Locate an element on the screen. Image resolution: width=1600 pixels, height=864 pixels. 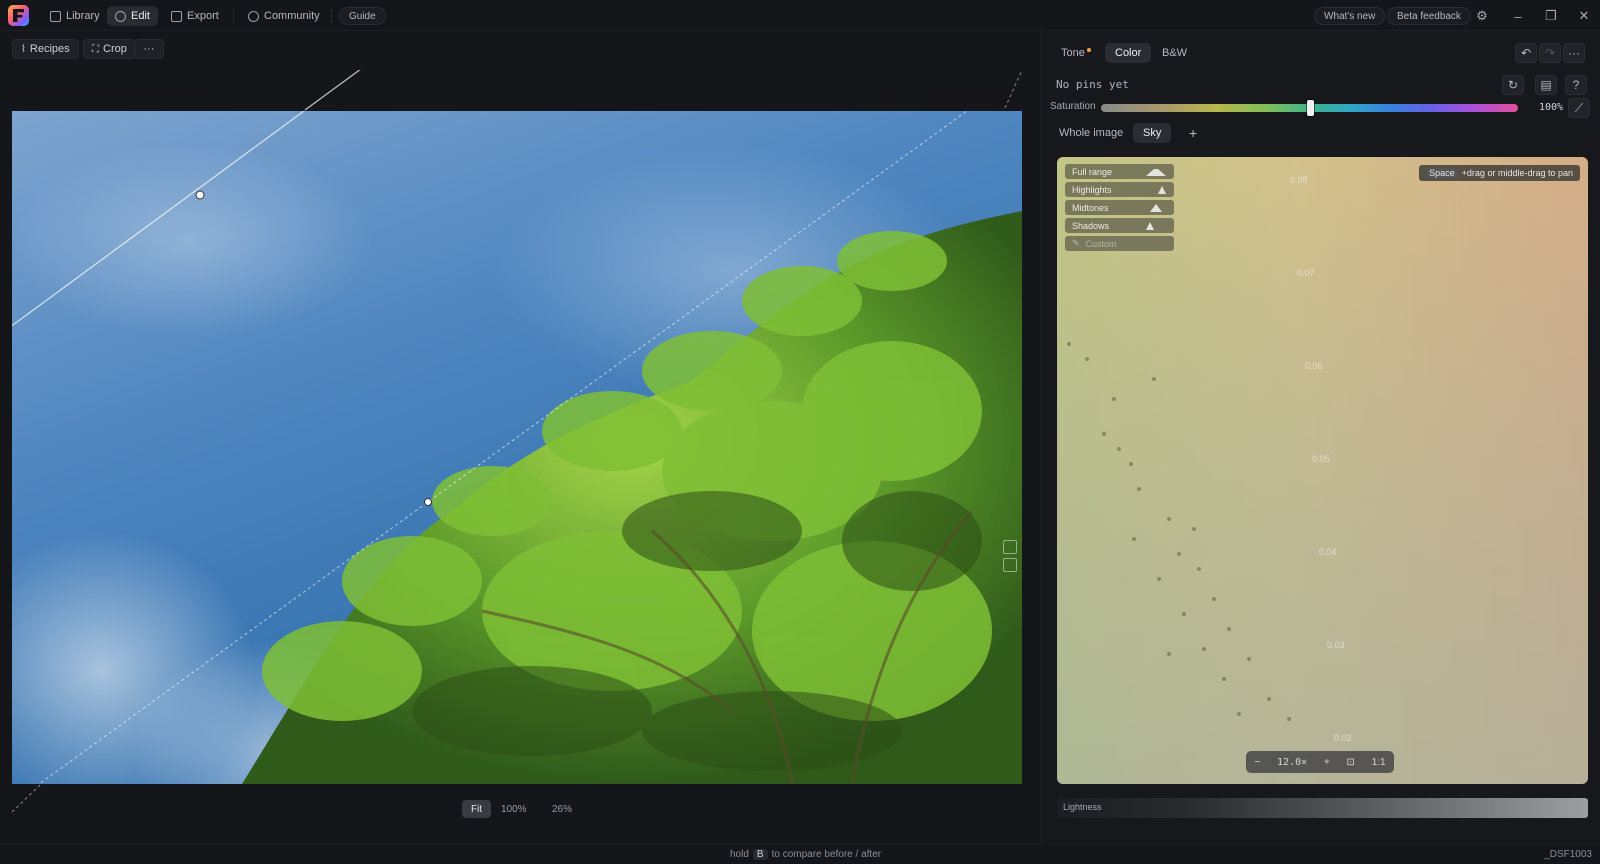
more-options-button: ··· is located at coordinates (149, 49).